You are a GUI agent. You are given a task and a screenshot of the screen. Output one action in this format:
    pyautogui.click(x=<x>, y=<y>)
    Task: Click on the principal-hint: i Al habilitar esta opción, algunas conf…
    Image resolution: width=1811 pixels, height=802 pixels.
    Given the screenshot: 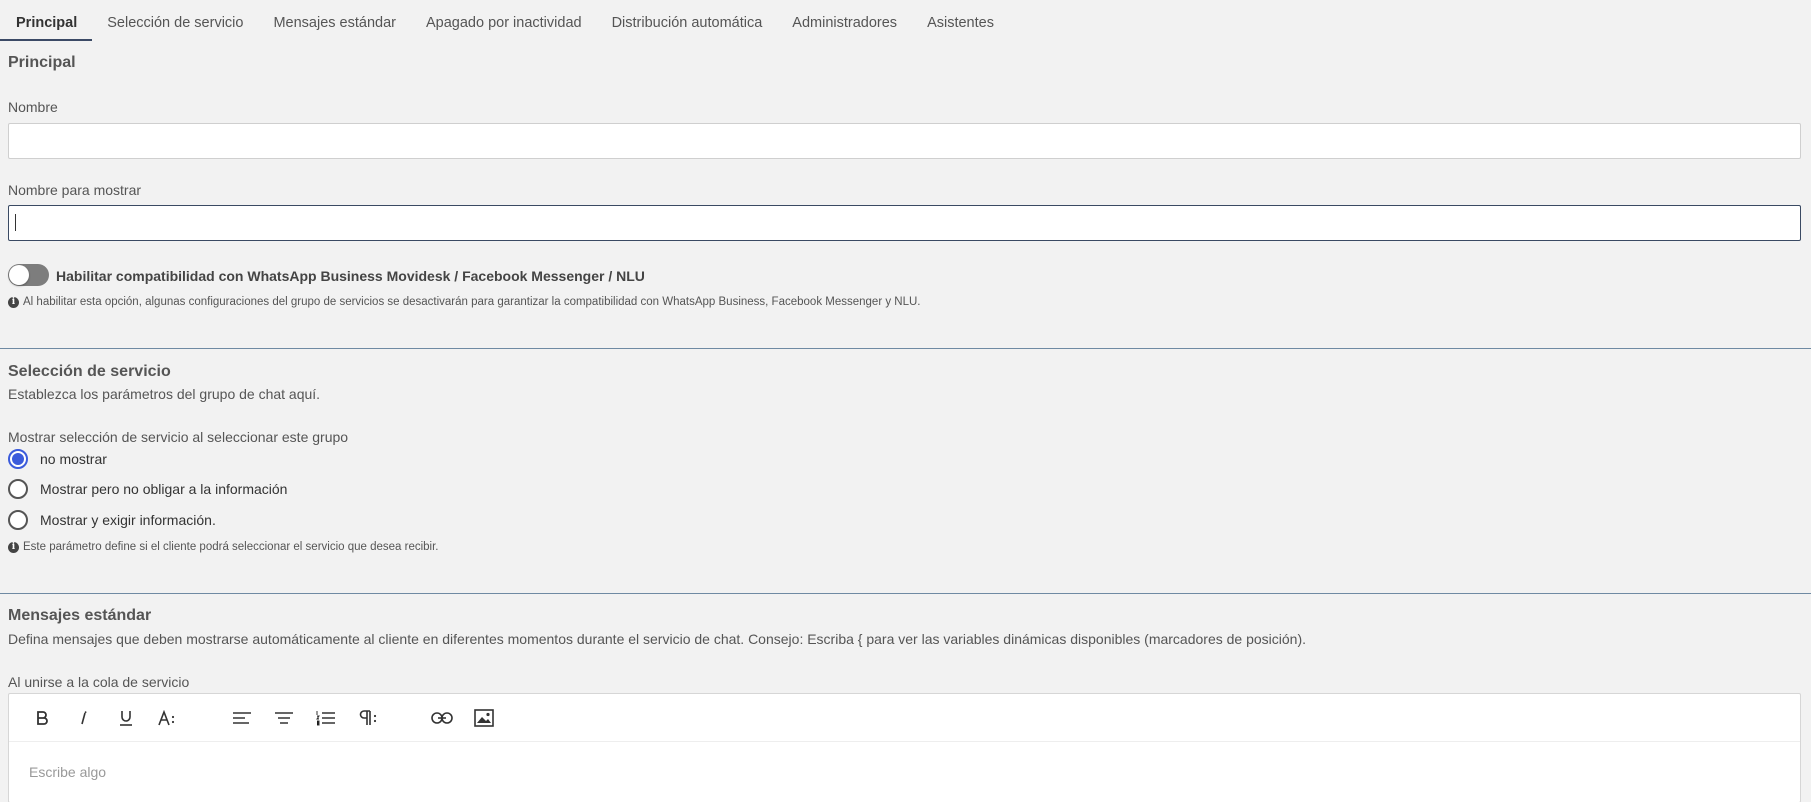 What is the action you would take?
    pyautogui.click(x=464, y=302)
    